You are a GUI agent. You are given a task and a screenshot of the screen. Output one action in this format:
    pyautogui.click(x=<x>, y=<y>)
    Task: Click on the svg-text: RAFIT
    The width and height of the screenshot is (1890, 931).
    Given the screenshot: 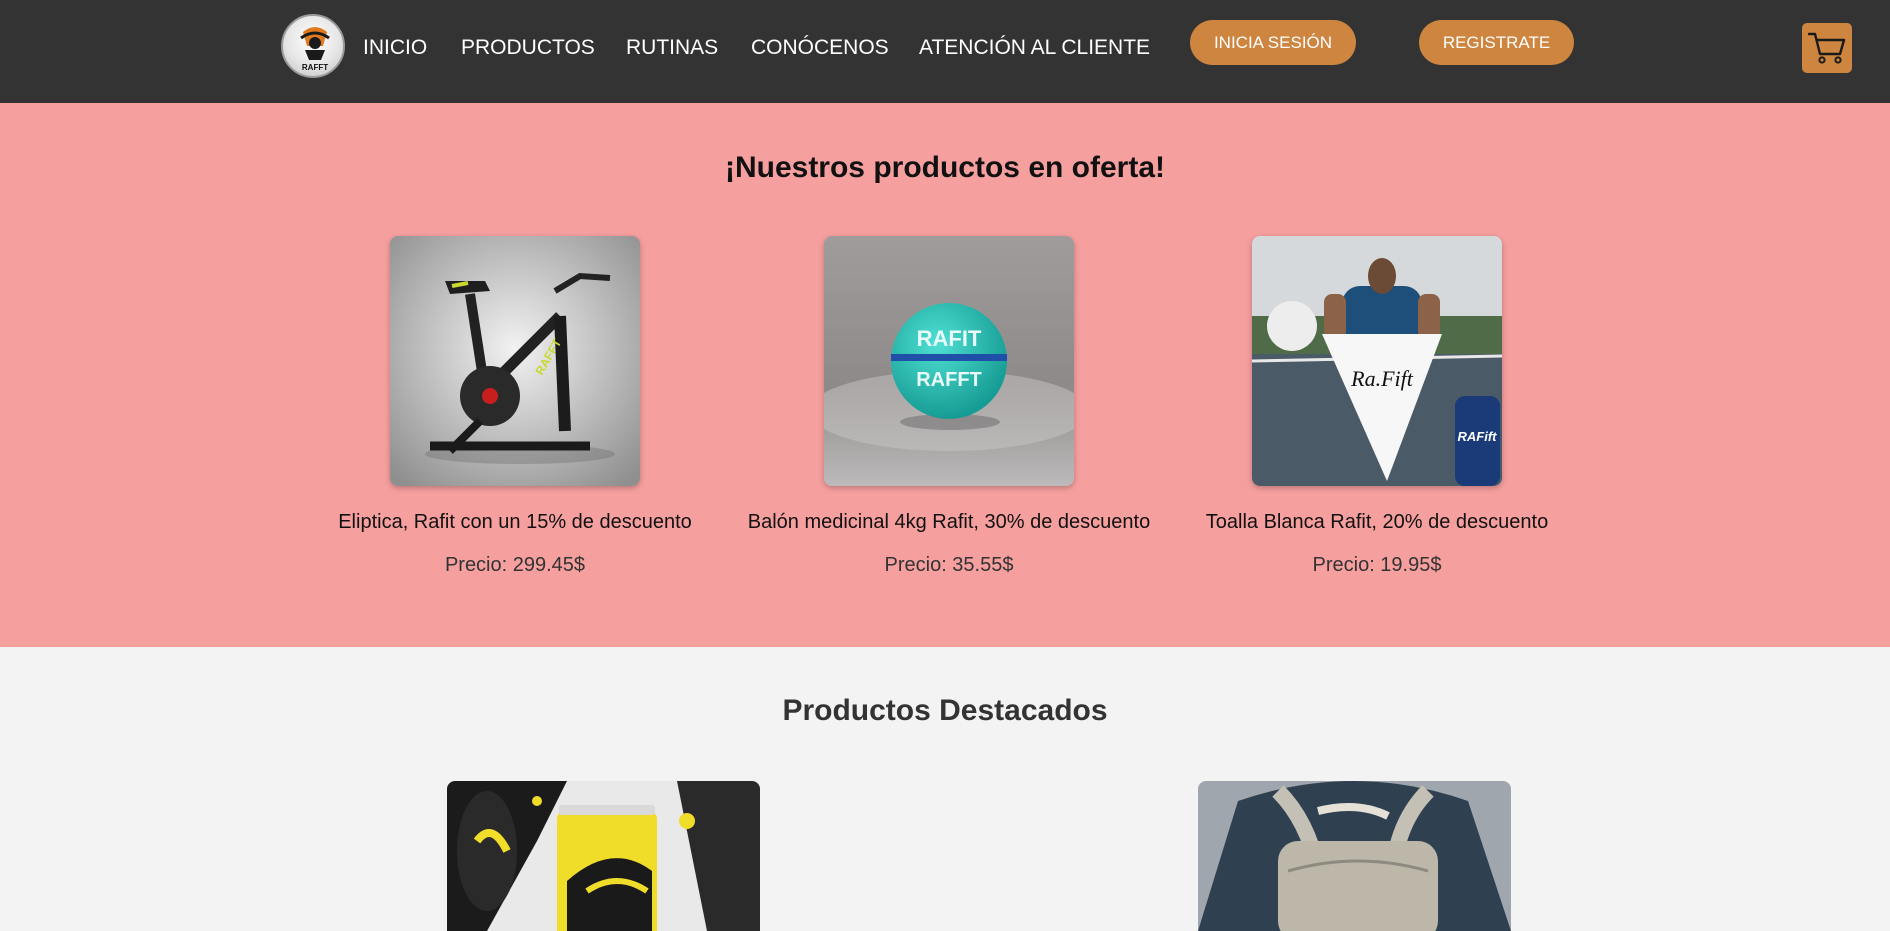 What is the action you would take?
    pyautogui.click(x=949, y=338)
    